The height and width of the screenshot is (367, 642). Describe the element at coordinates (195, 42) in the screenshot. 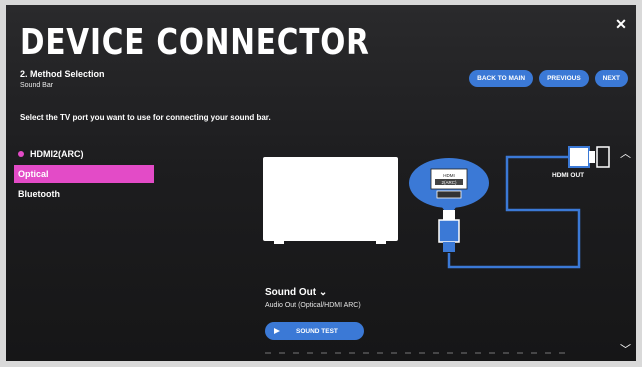

I see `page-title: DEVICE CONNECTOR` at that location.